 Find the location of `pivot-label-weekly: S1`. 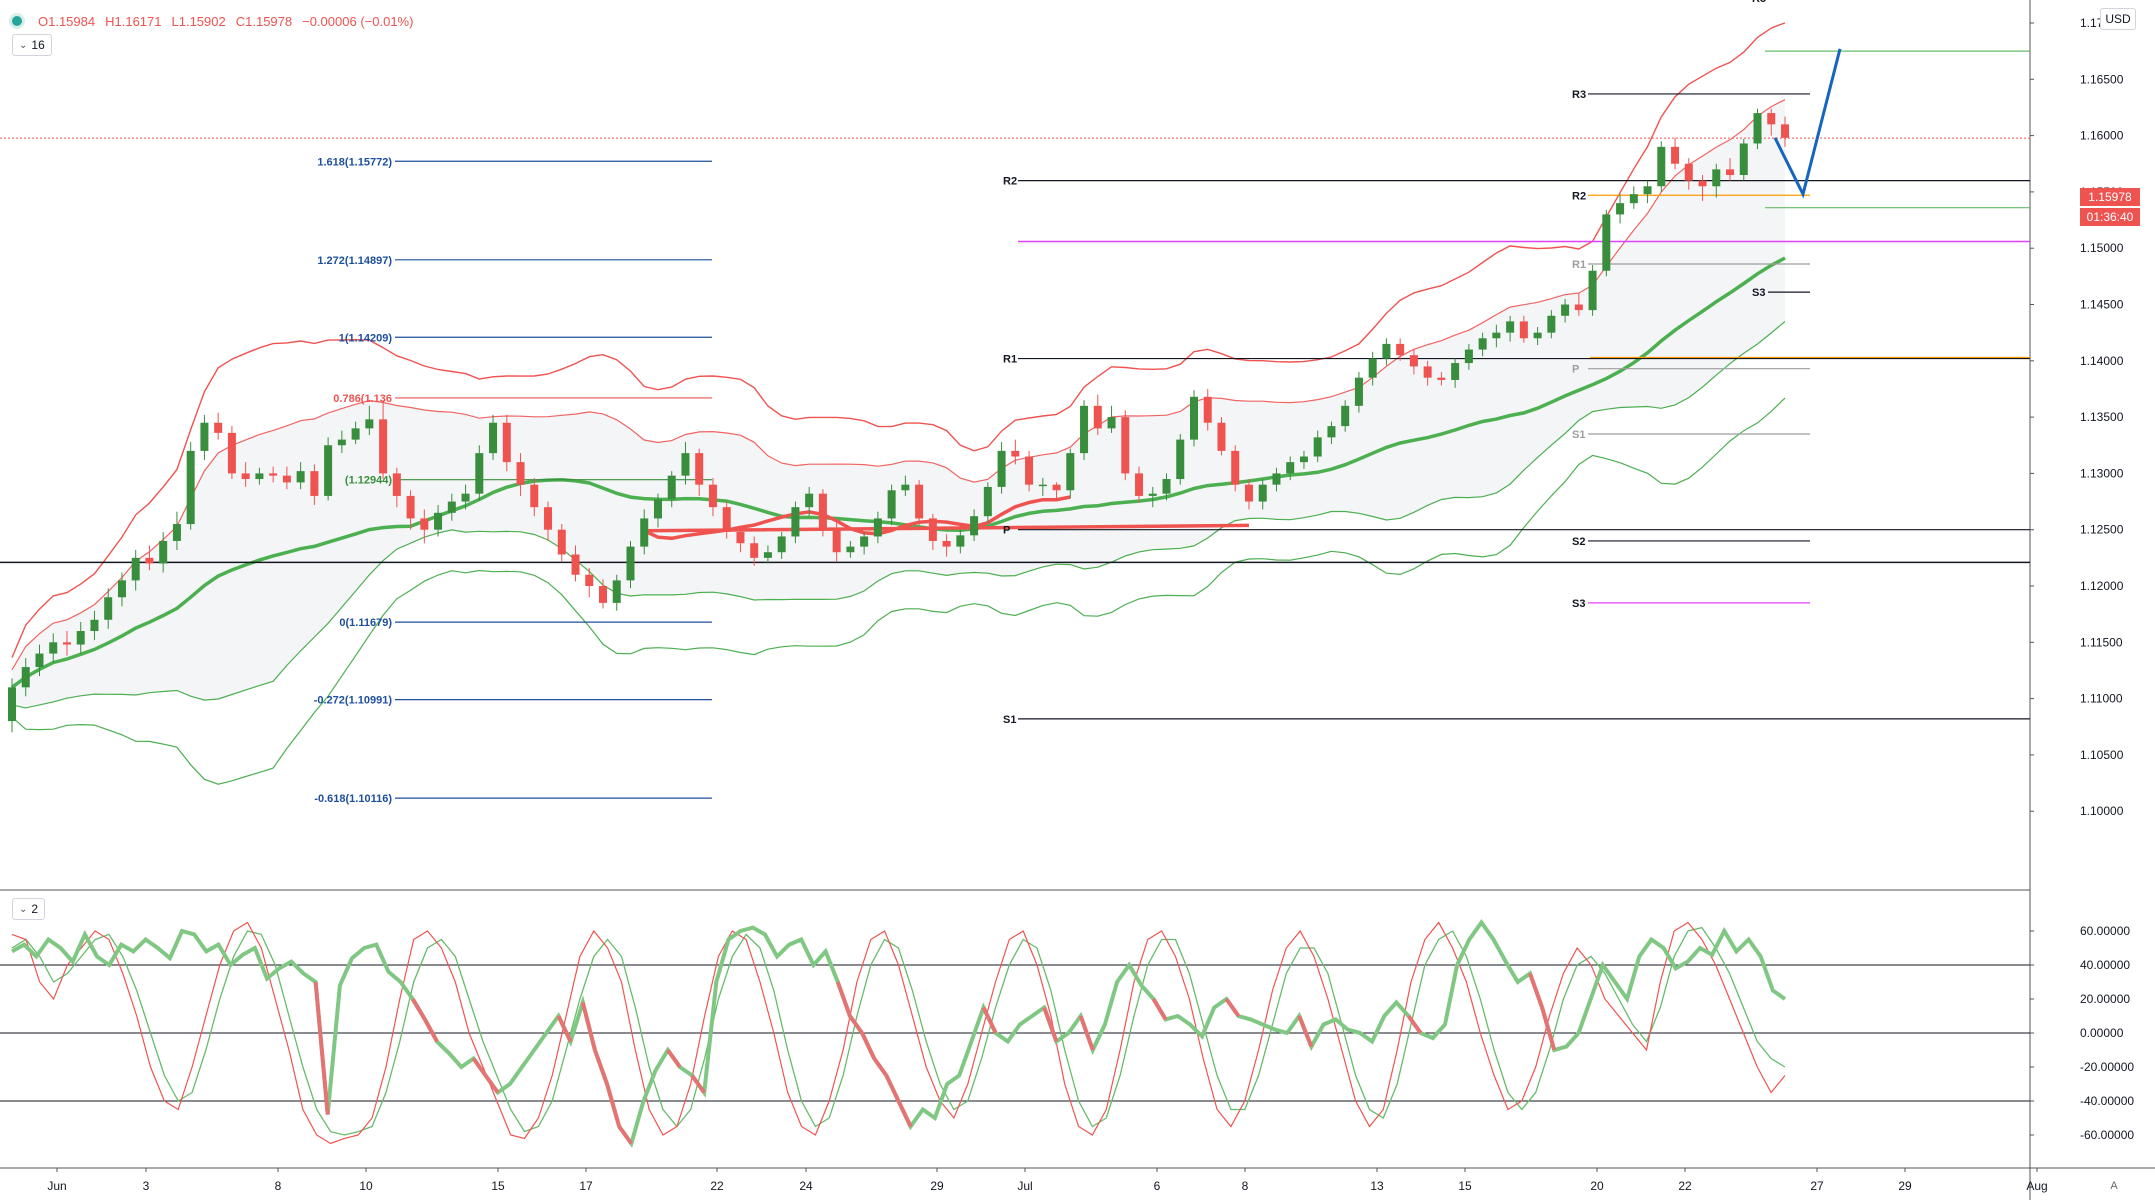

pivot-label-weekly: S1 is located at coordinates (1578, 435).